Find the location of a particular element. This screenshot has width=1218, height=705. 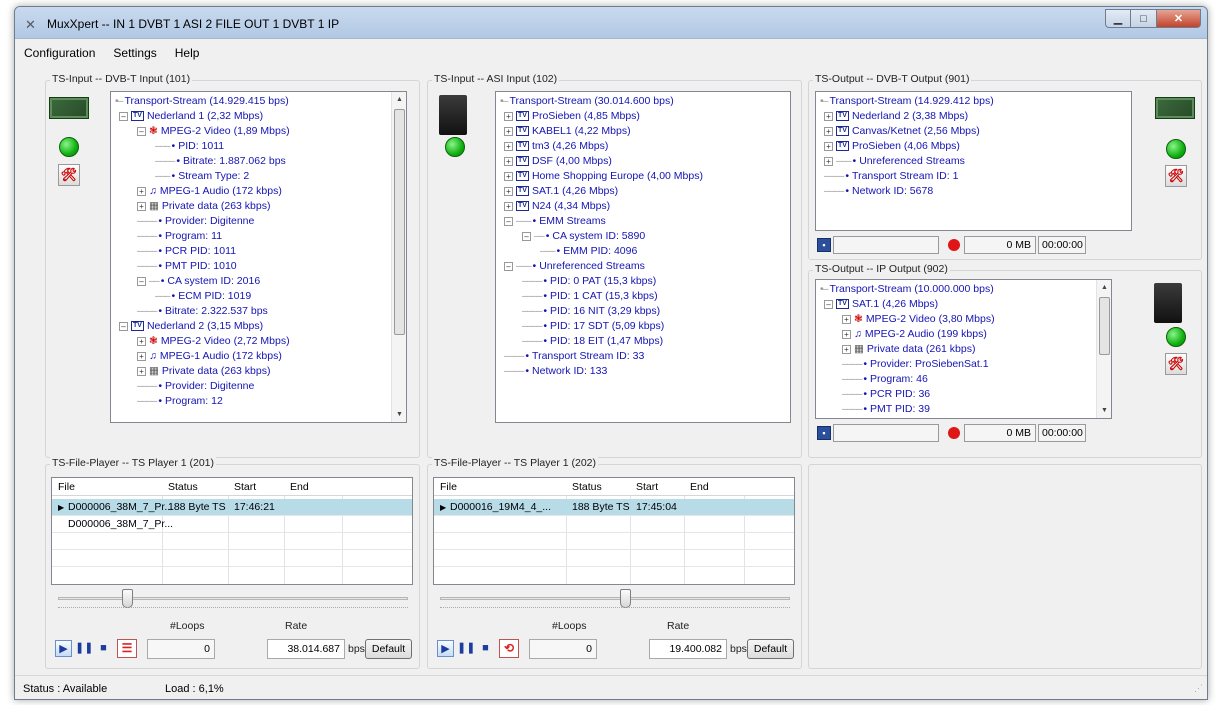

tree-node: + TV ProSieben (4,06 Mbps) is located at coordinates (892, 146).